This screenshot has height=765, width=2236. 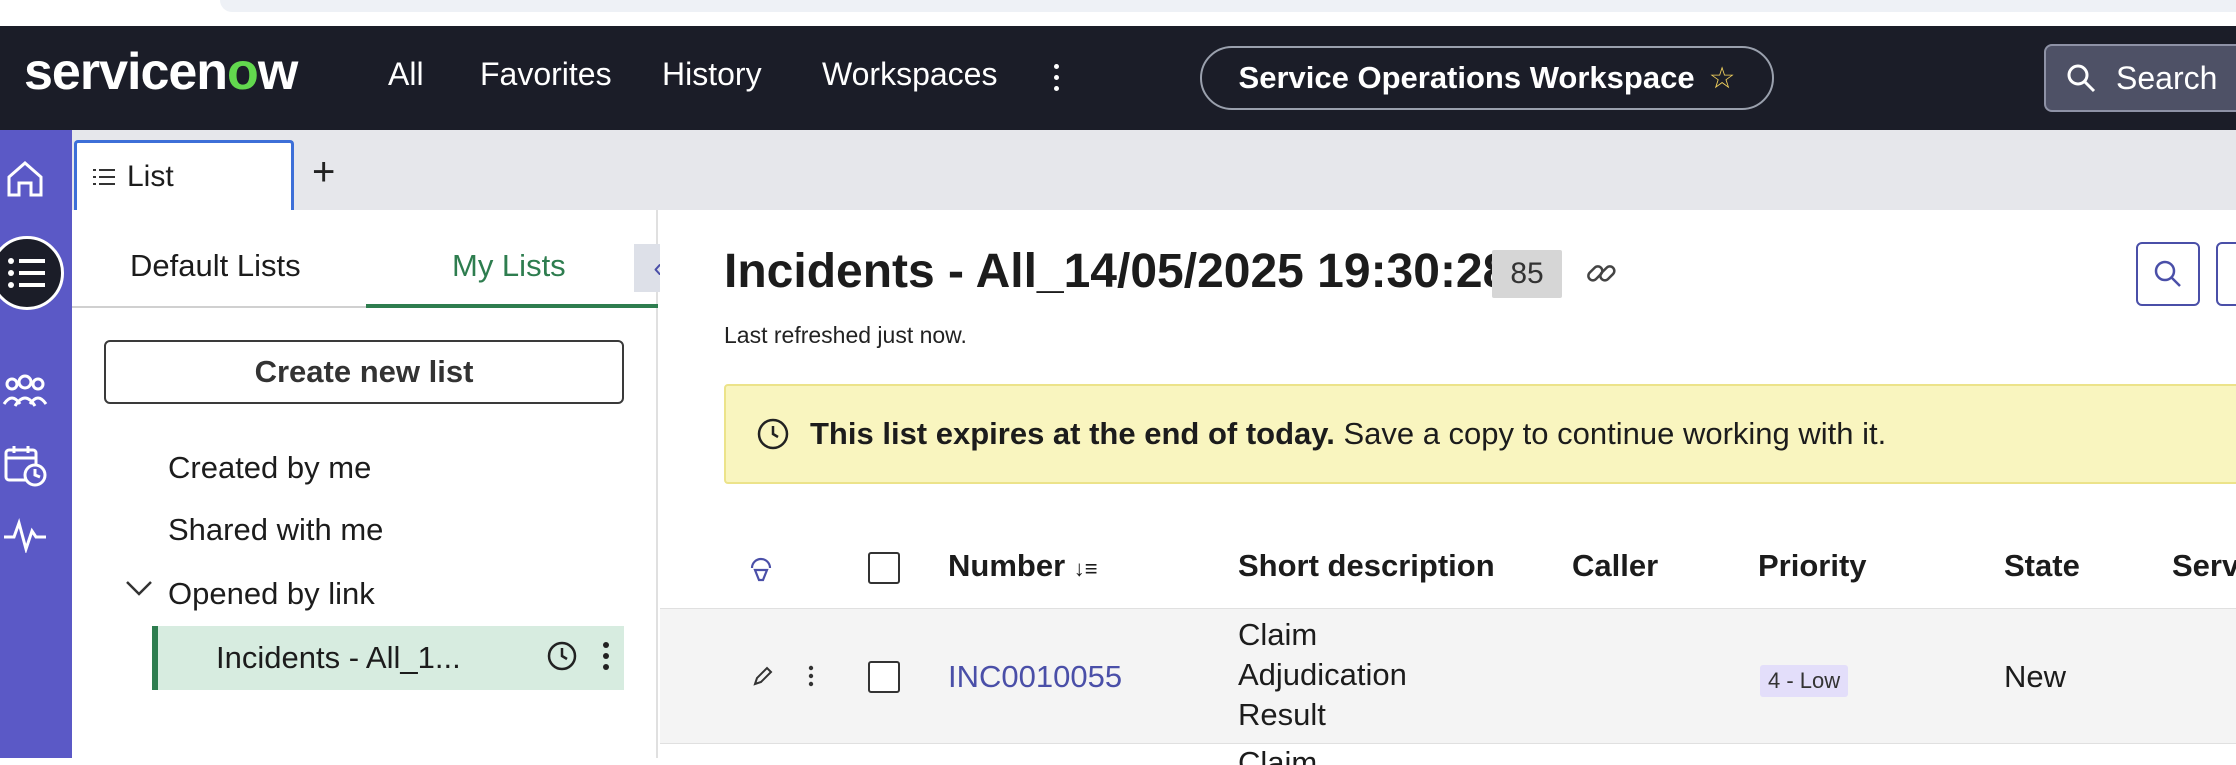 What do you see at coordinates (275, 530) in the screenshot?
I see `tree-item-shared-with-me: Shared with me` at bounding box center [275, 530].